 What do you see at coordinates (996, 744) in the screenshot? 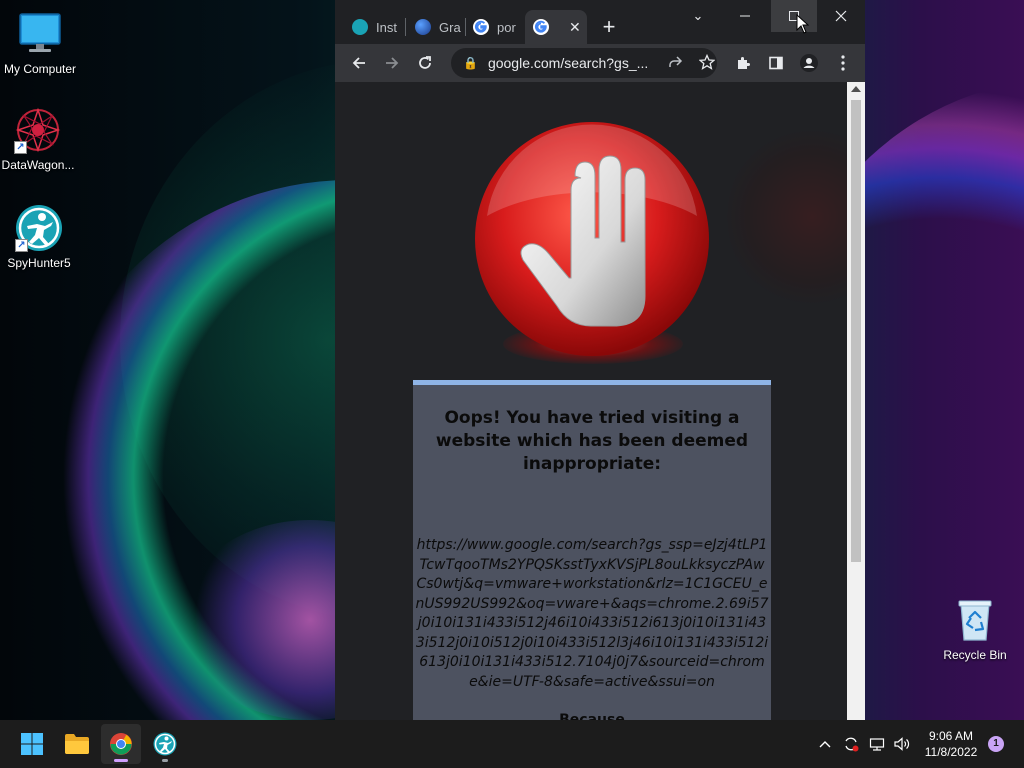
I see `notification-badge: 1` at bounding box center [996, 744].